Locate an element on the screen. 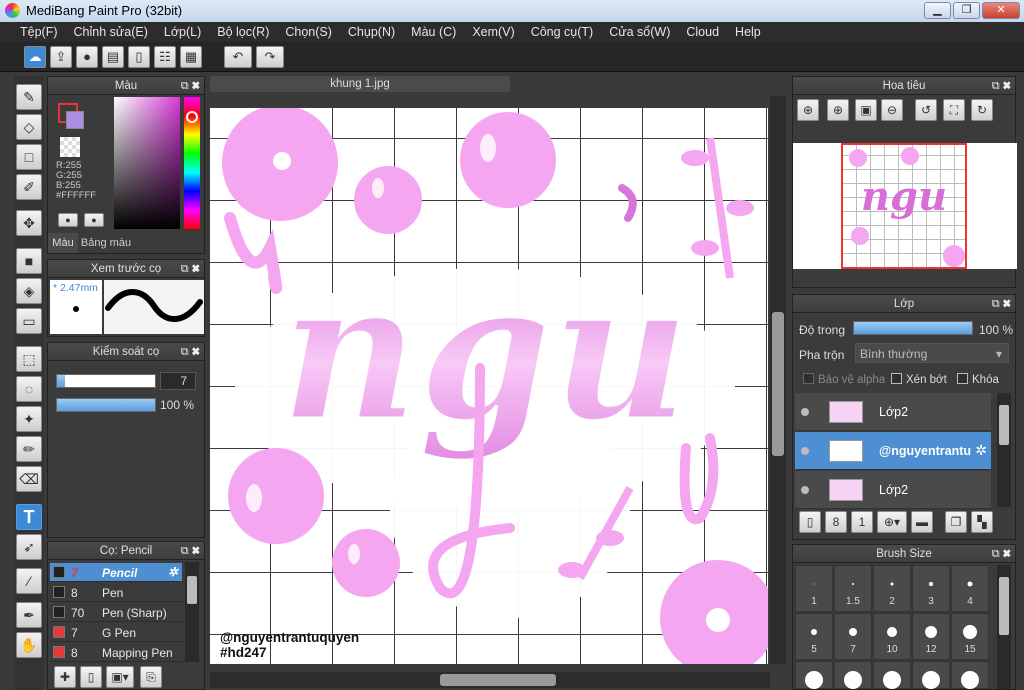 This screenshot has width=1024, height=690. rotate-right-icon: ↻ is located at coordinates (982, 110).